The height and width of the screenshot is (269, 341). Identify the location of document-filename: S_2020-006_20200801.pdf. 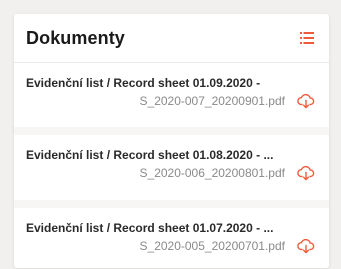
(212, 172).